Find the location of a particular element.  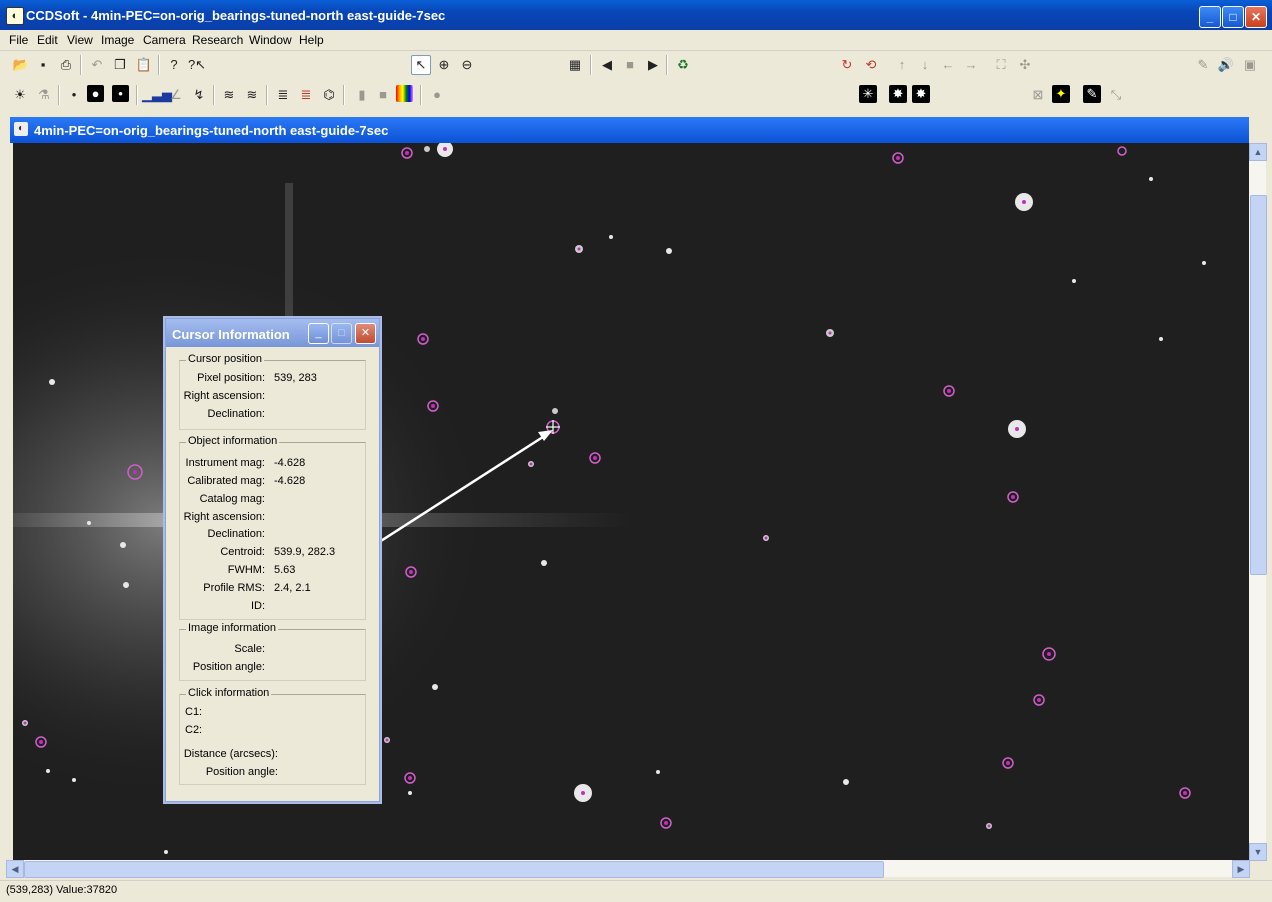

profile-rms-value: 2.4, 2.1 is located at coordinates (292, 588).